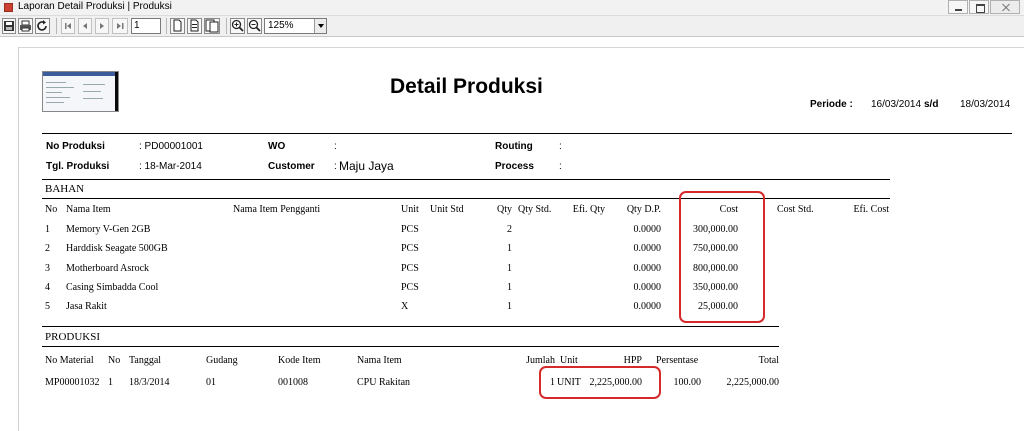  Describe the element at coordinates (535, 209) in the screenshot. I see `col-qty-std: Qty Std.` at that location.